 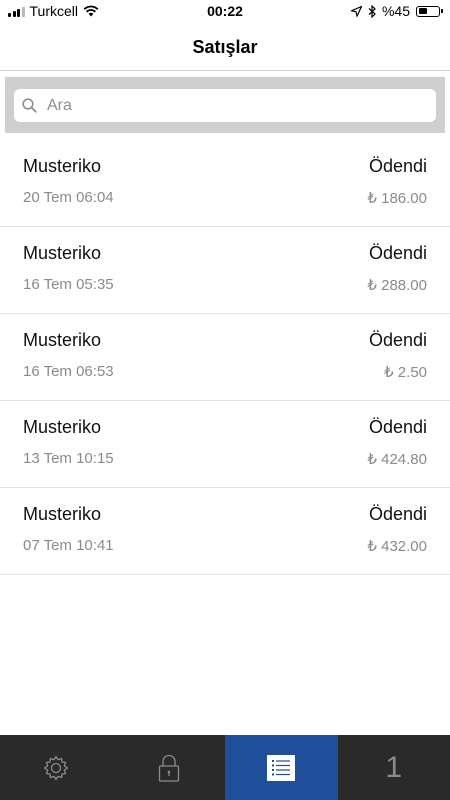 I want to click on tab-count: 1, so click(x=394, y=767).